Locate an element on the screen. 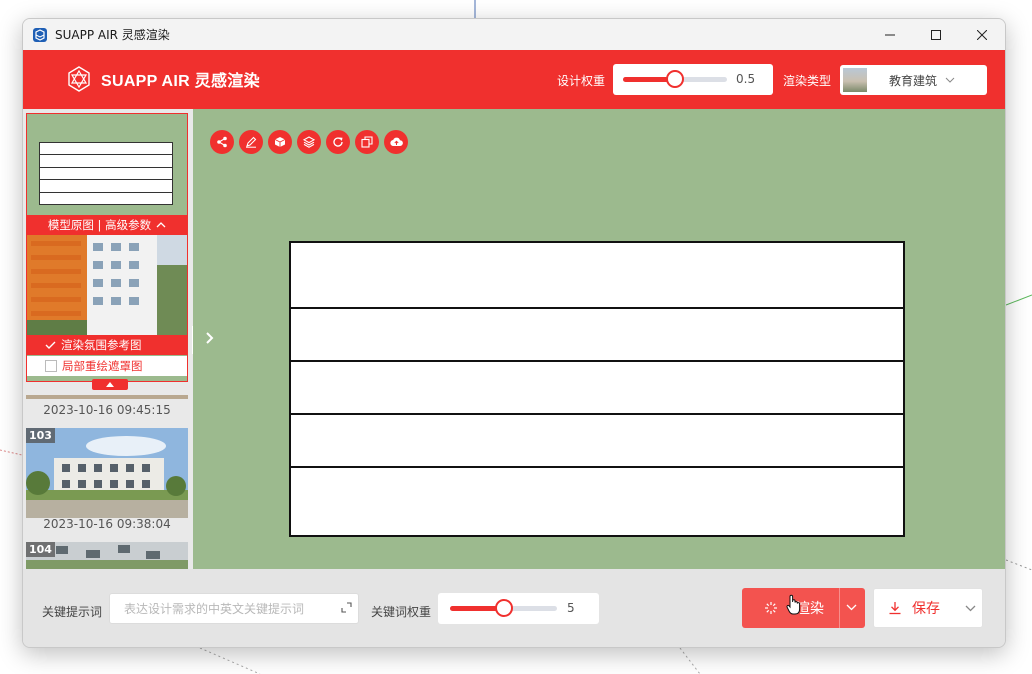 The width and height of the screenshot is (1032, 674). history-date: 2023-10-16 09:45:15 is located at coordinates (107, 410).